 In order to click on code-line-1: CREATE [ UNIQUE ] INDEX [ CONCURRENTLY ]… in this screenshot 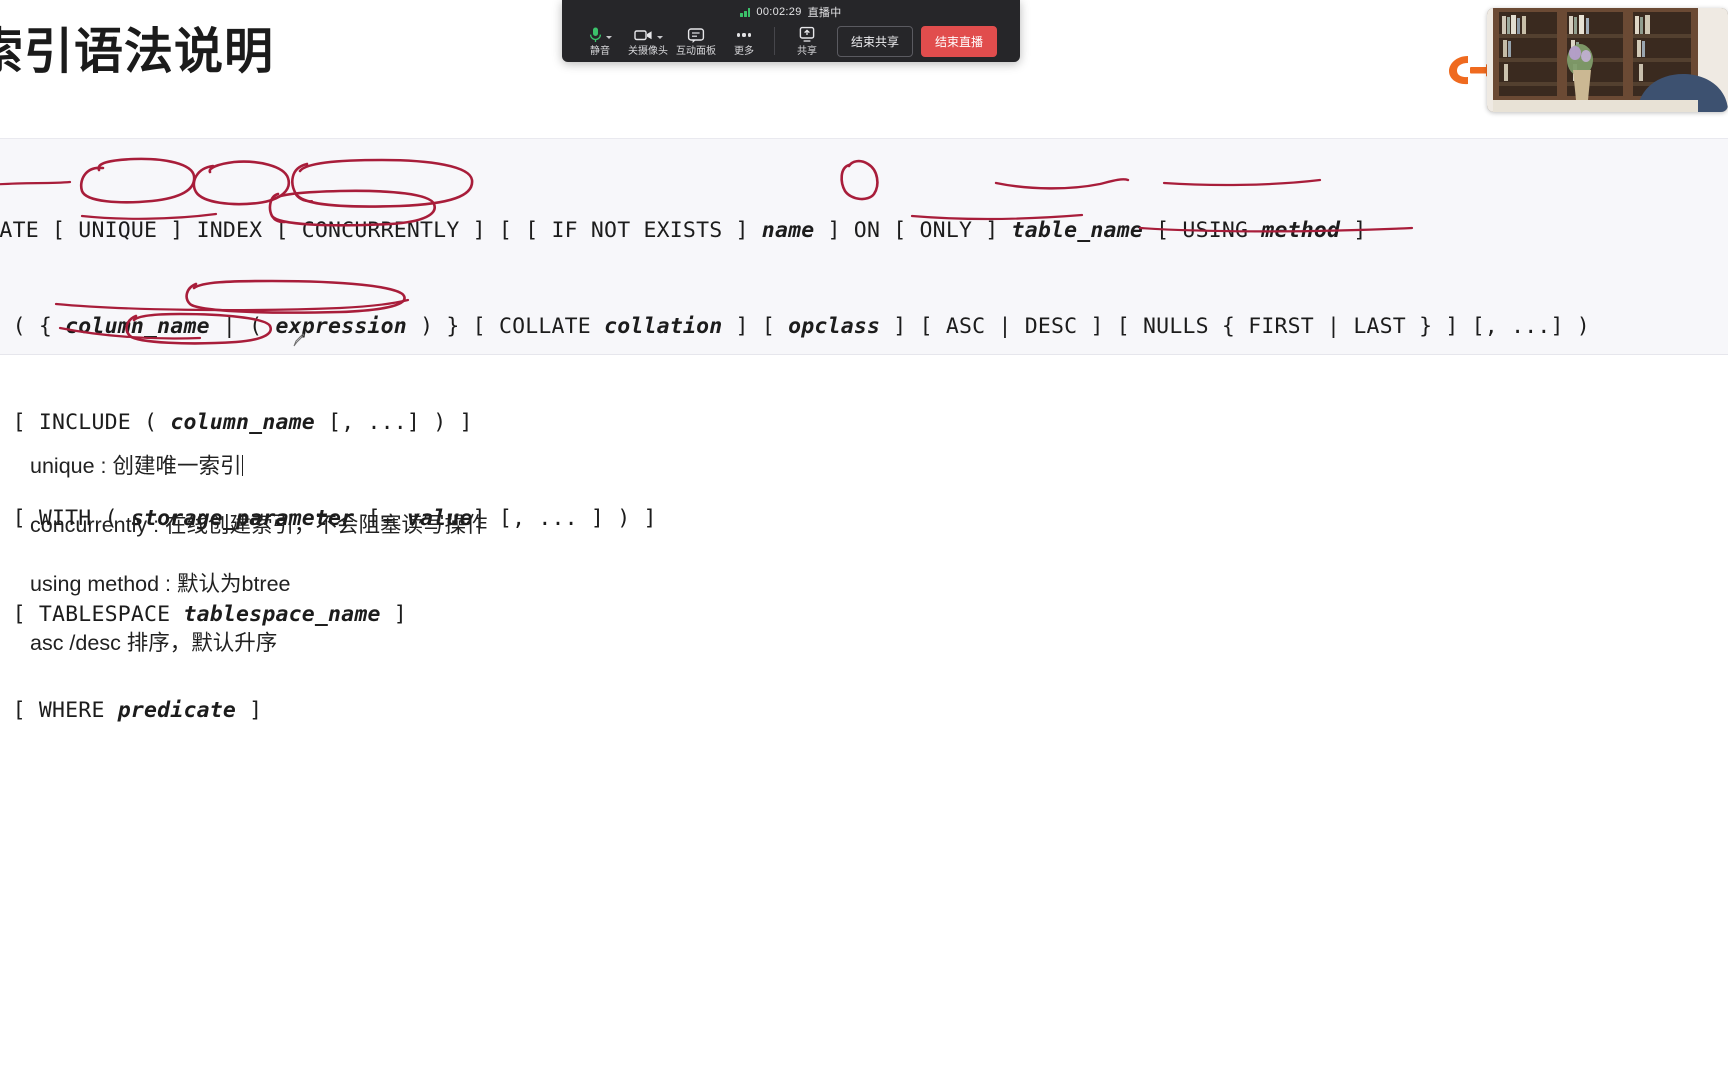, I will do `click(683, 230)`.